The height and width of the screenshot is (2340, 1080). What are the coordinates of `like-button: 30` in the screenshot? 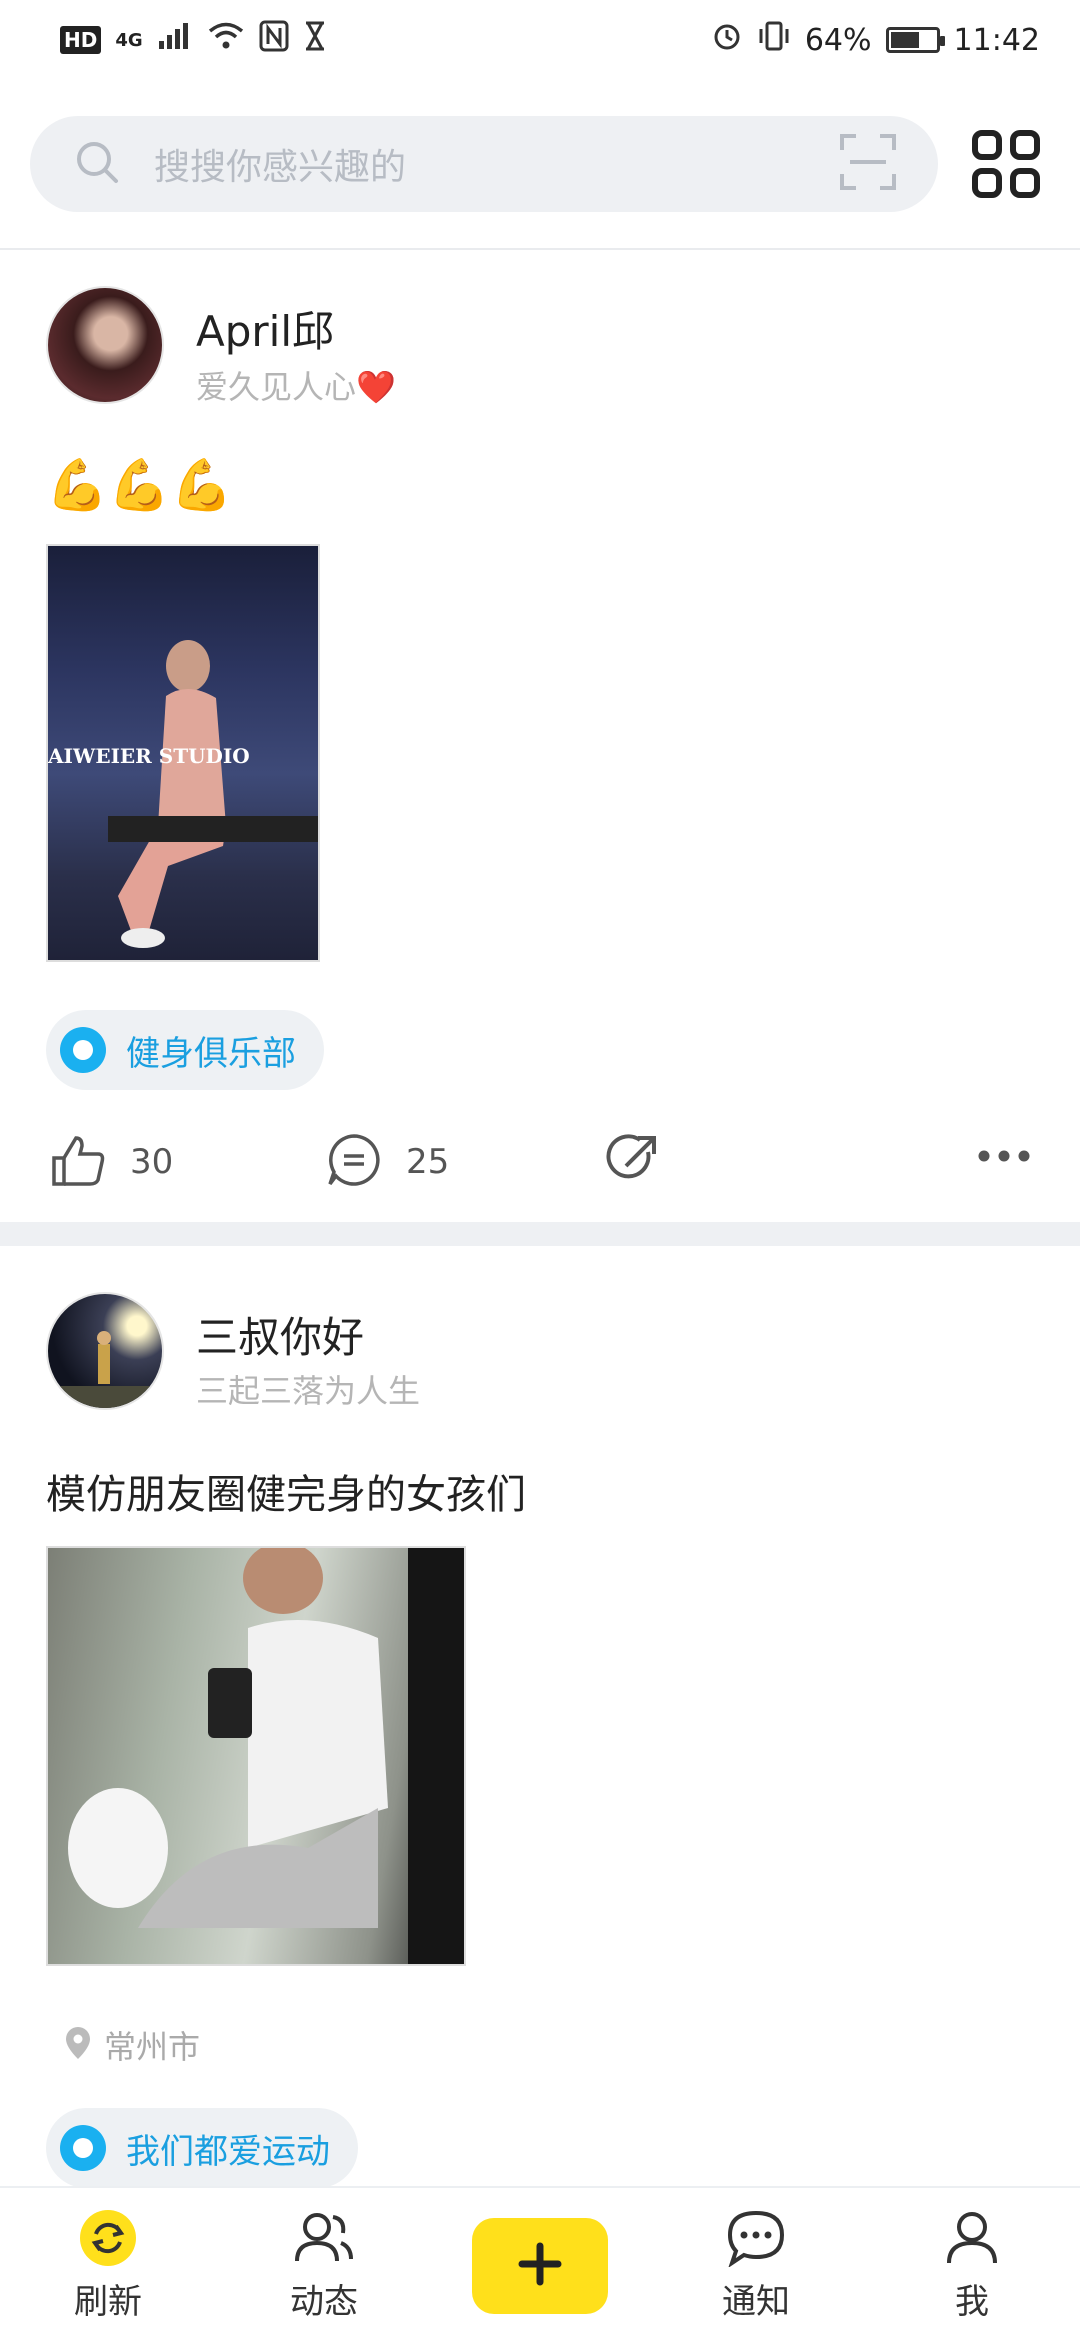 It's located at (111, 1162).